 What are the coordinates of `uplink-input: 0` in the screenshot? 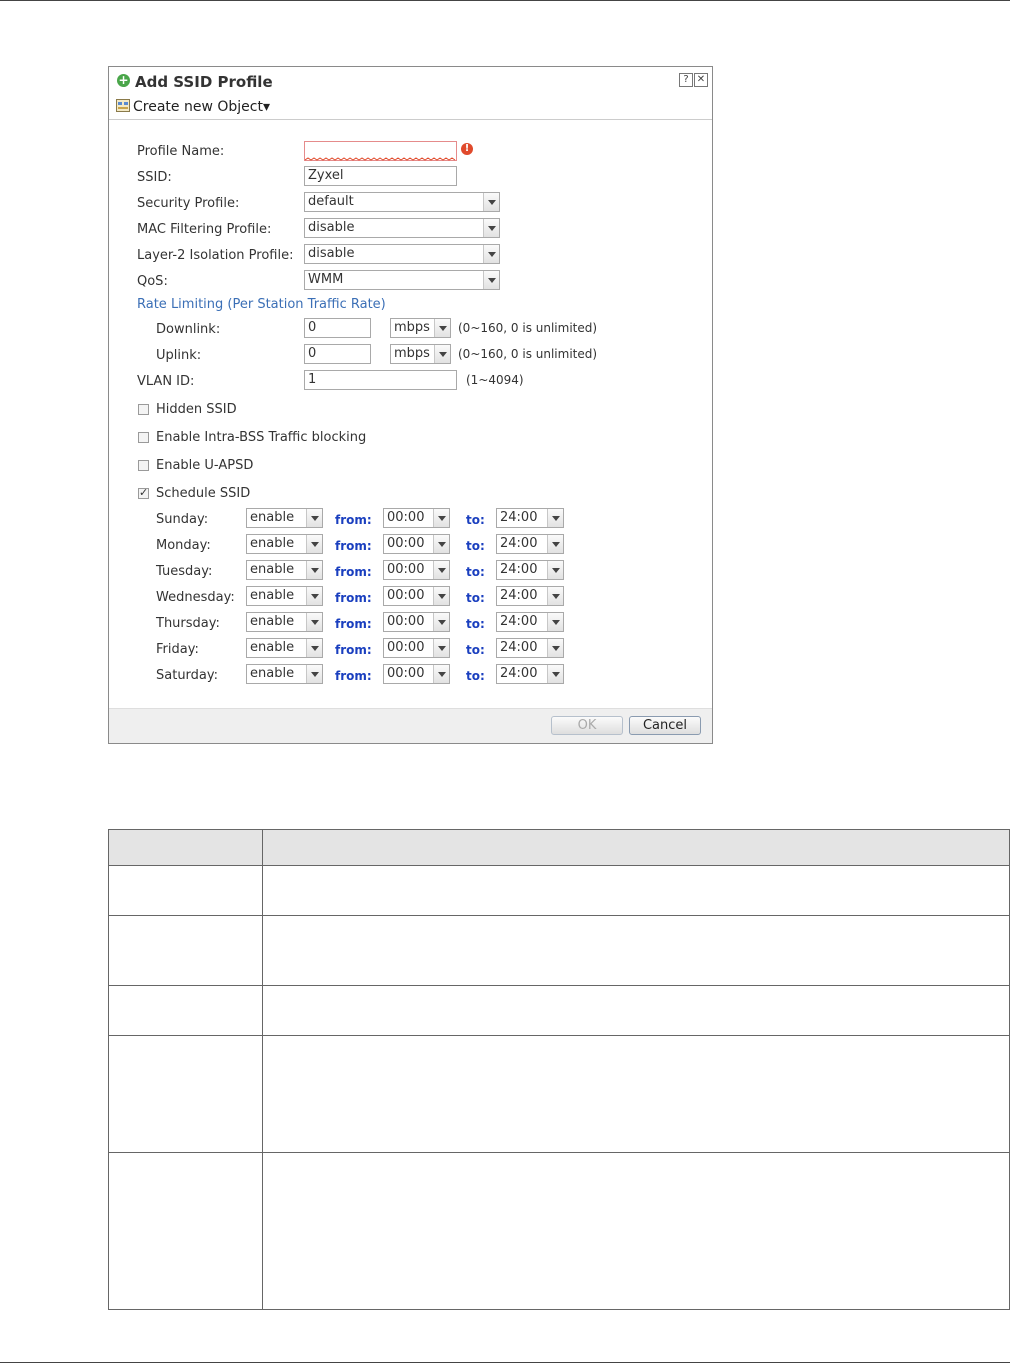 It's located at (337, 354).